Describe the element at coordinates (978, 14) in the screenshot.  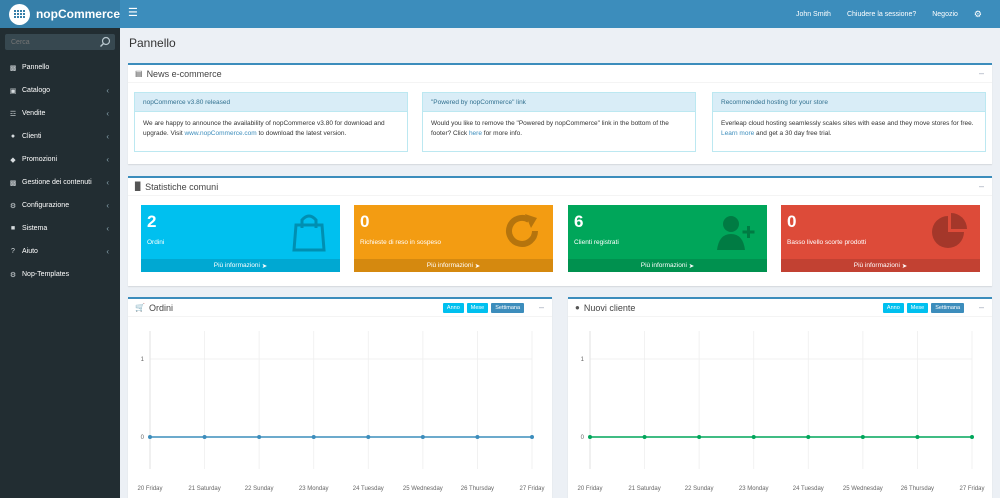
I see `settings-gear-icon: ⚙` at that location.